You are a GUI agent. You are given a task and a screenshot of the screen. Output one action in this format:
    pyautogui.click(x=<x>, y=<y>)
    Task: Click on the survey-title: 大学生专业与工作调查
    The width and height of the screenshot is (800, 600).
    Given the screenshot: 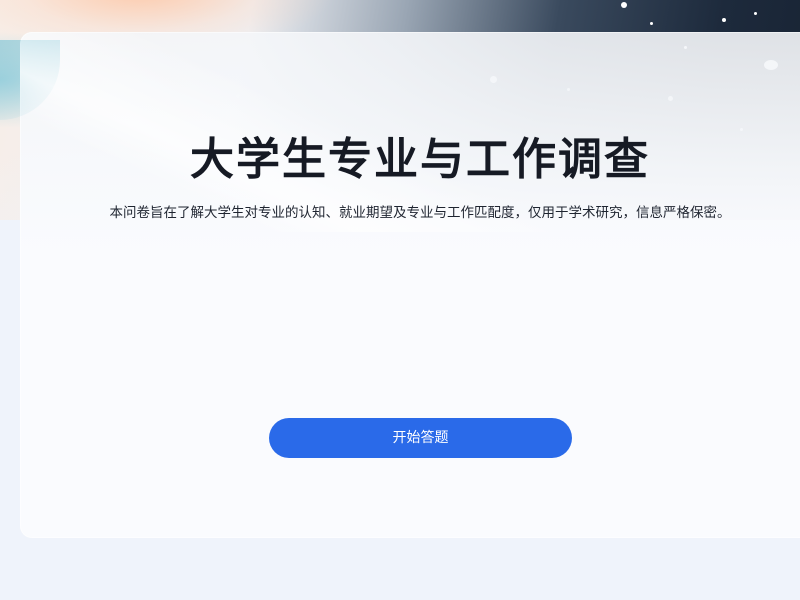 What is the action you would take?
    pyautogui.click(x=420, y=159)
    